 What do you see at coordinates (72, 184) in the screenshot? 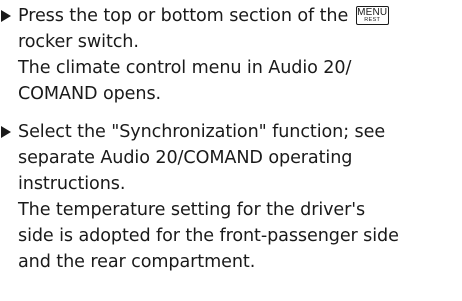
I see `step-2-instruction-line-3: instructions.` at bounding box center [72, 184].